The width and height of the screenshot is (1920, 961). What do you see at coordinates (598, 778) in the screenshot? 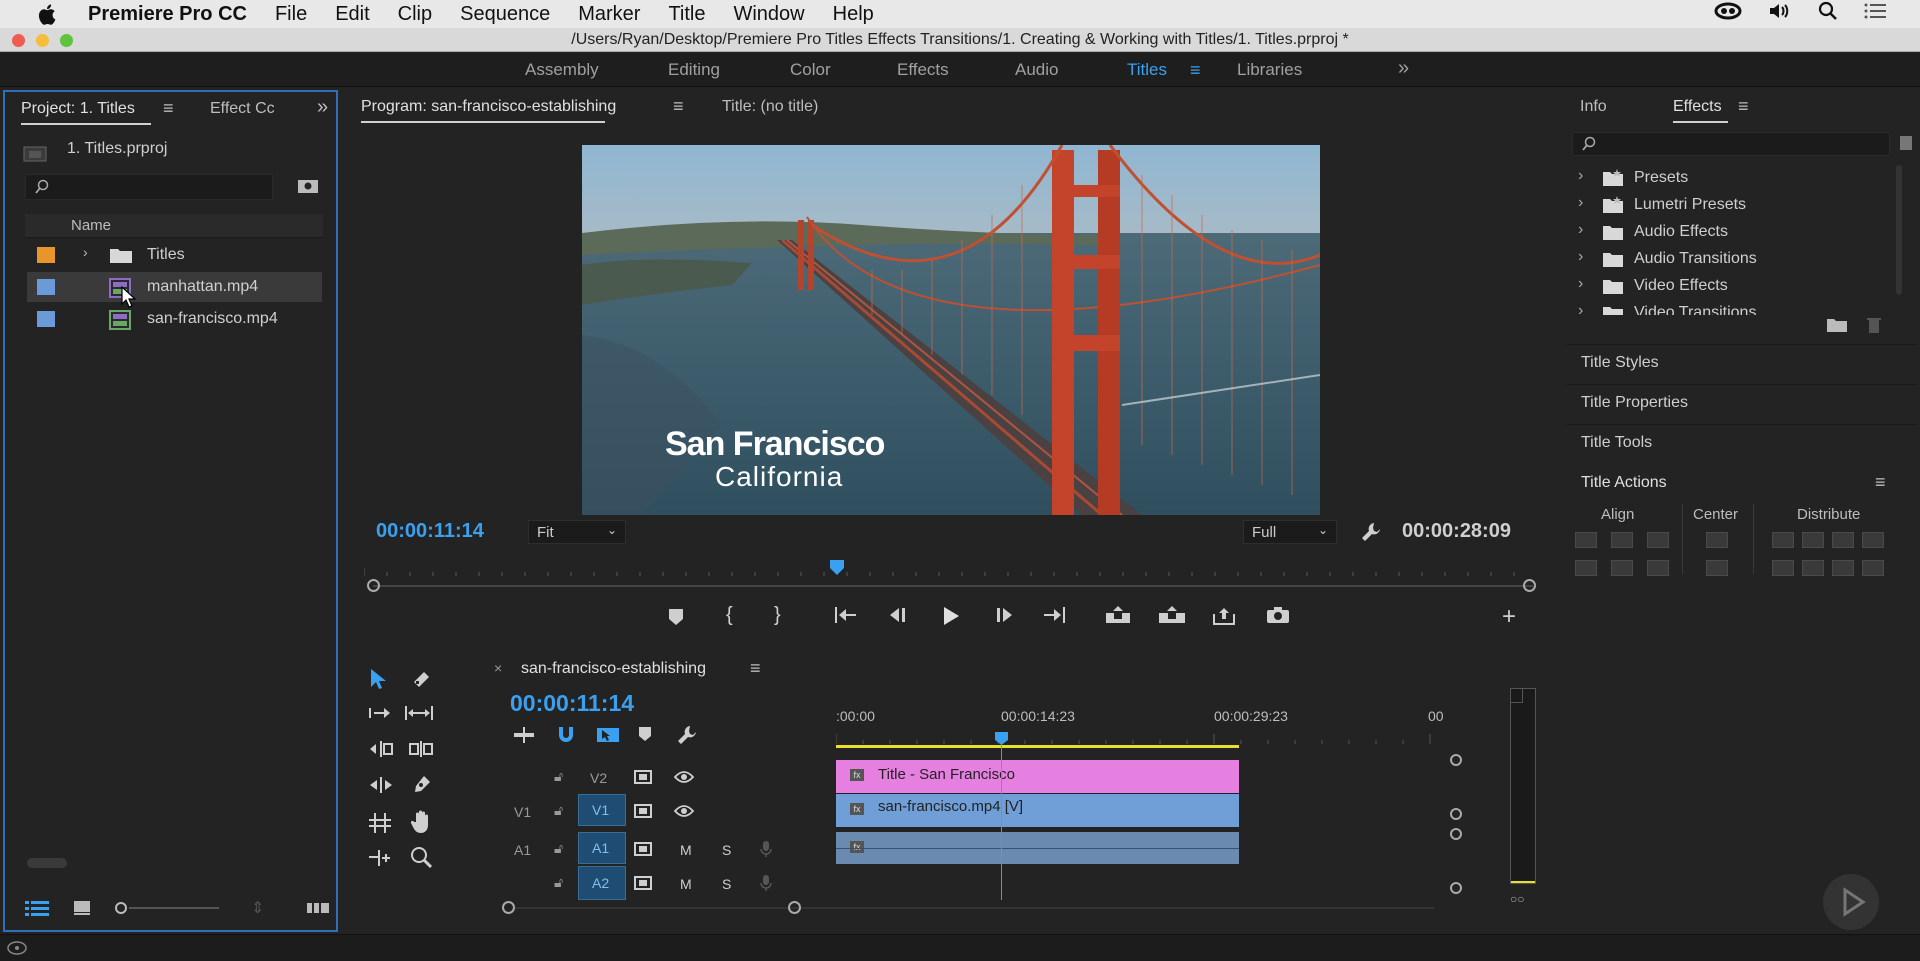
I see `track-name-v2: V2` at bounding box center [598, 778].